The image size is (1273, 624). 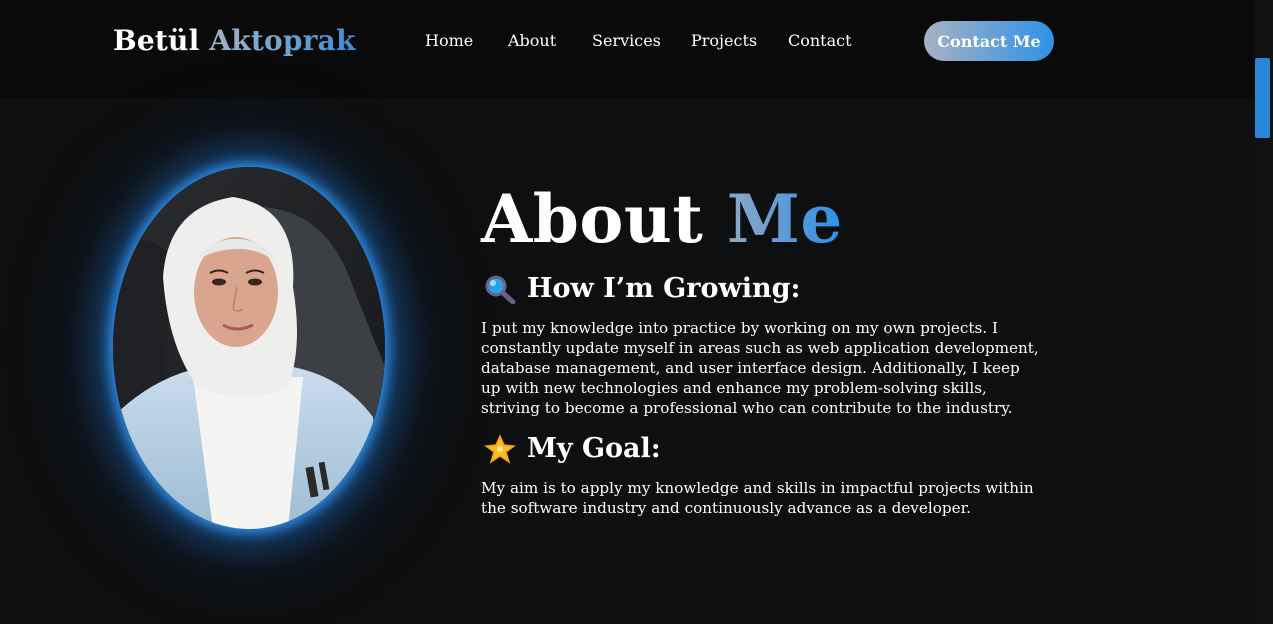 I want to click on logo-last-name: Aktoprak, so click(x=282, y=40).